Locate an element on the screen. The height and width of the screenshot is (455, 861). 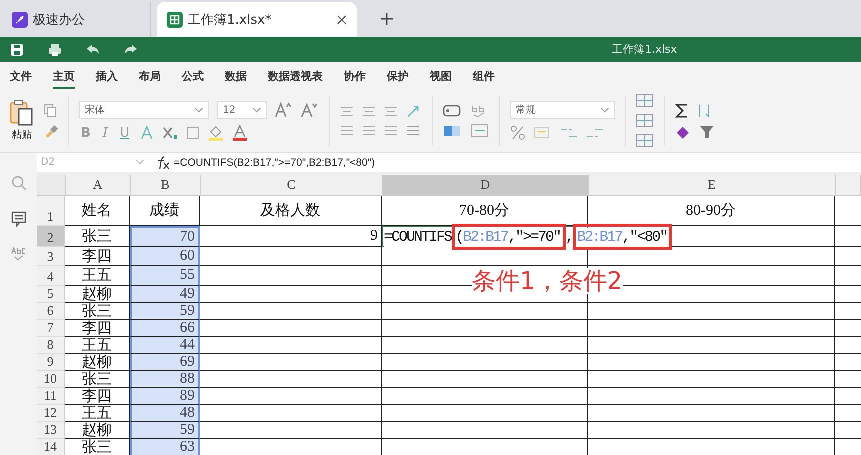
currency-icon is located at coordinates (543, 133).